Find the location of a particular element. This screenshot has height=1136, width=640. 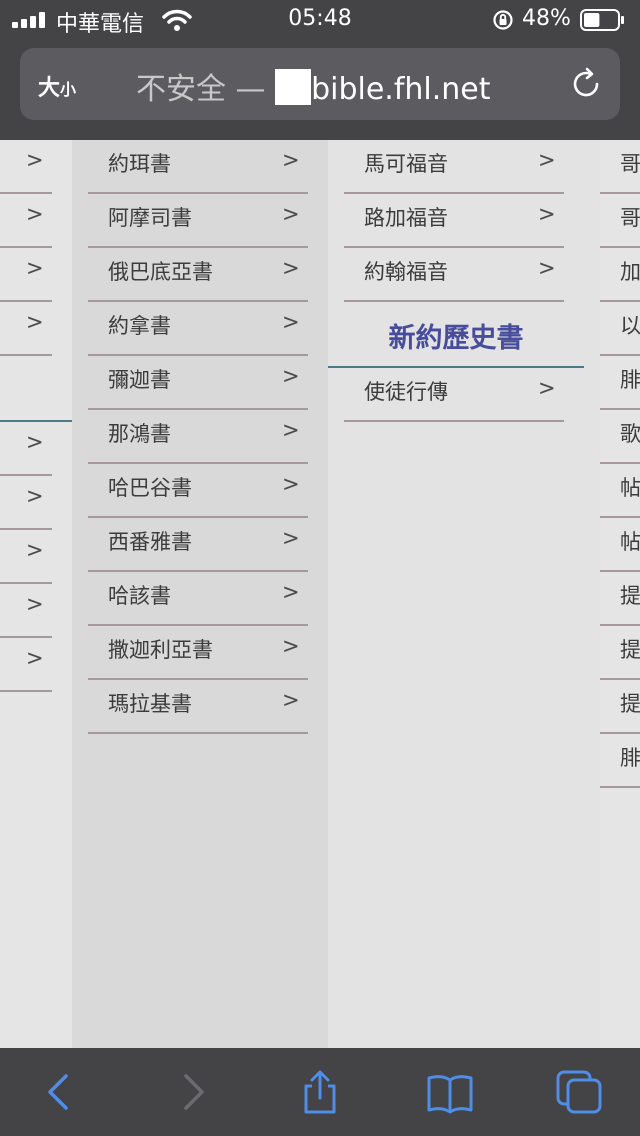

share-icon is located at coordinates (320, 1092).